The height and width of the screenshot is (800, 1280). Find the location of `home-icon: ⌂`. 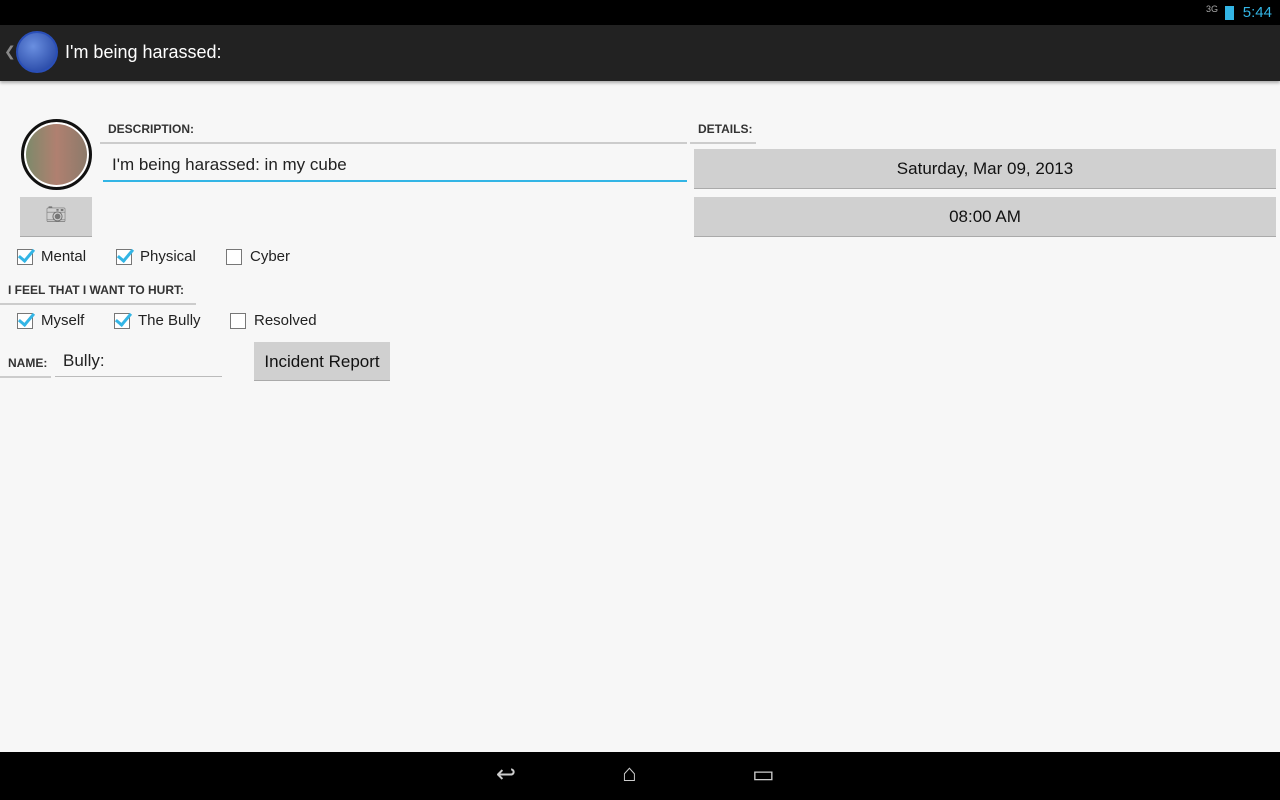

home-icon: ⌂ is located at coordinates (629, 774).